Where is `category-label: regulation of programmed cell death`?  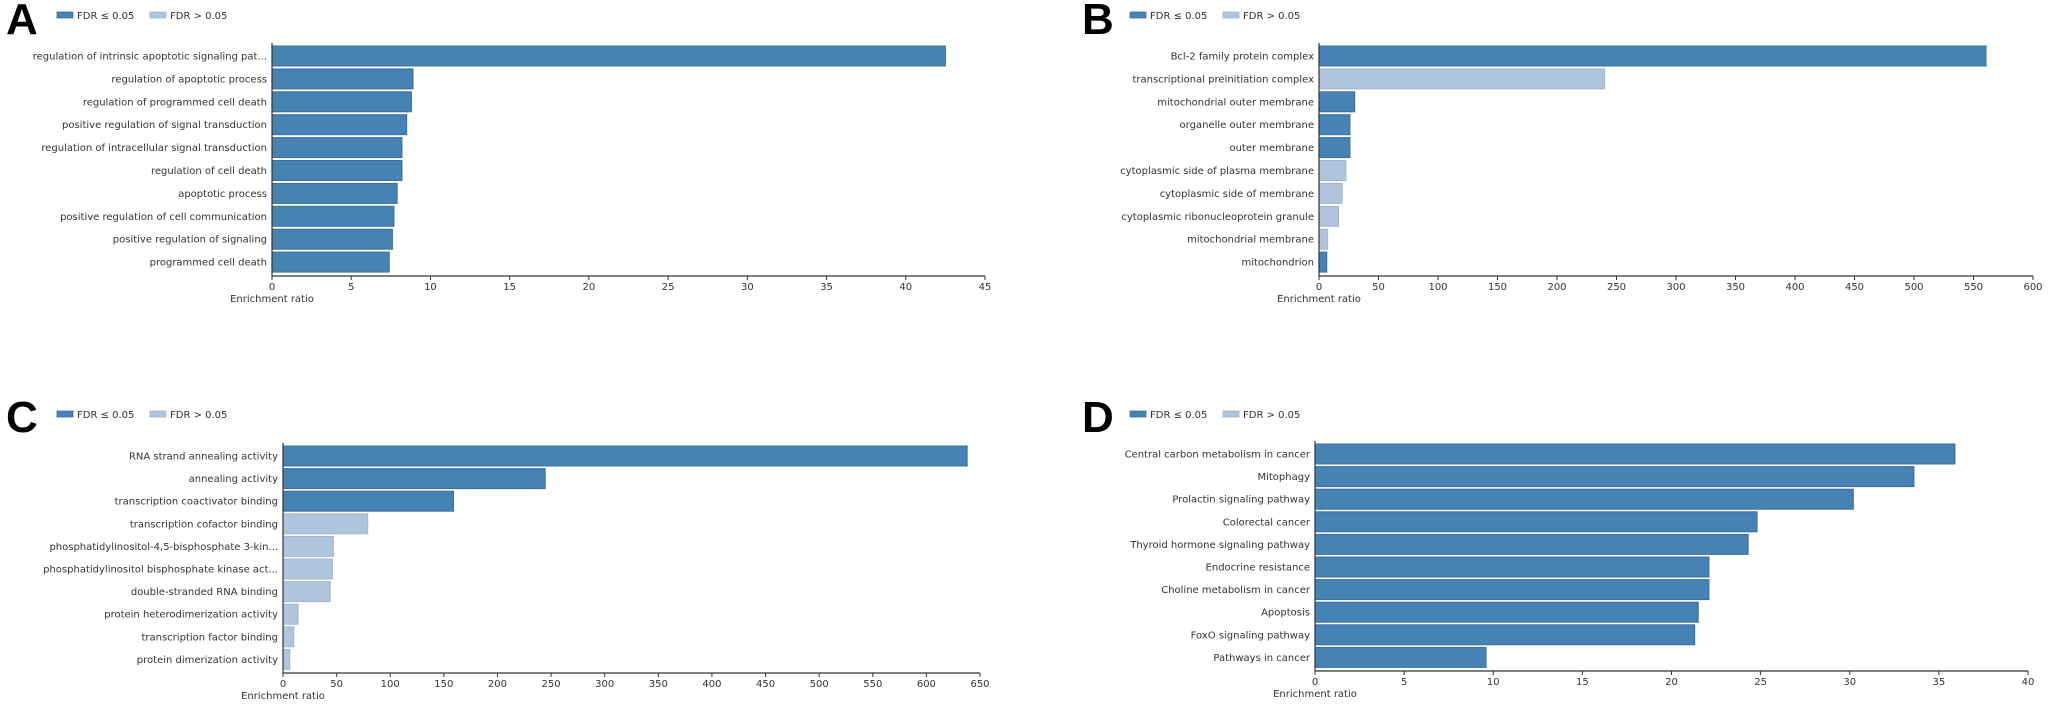 category-label: regulation of programmed cell death is located at coordinates (175, 102).